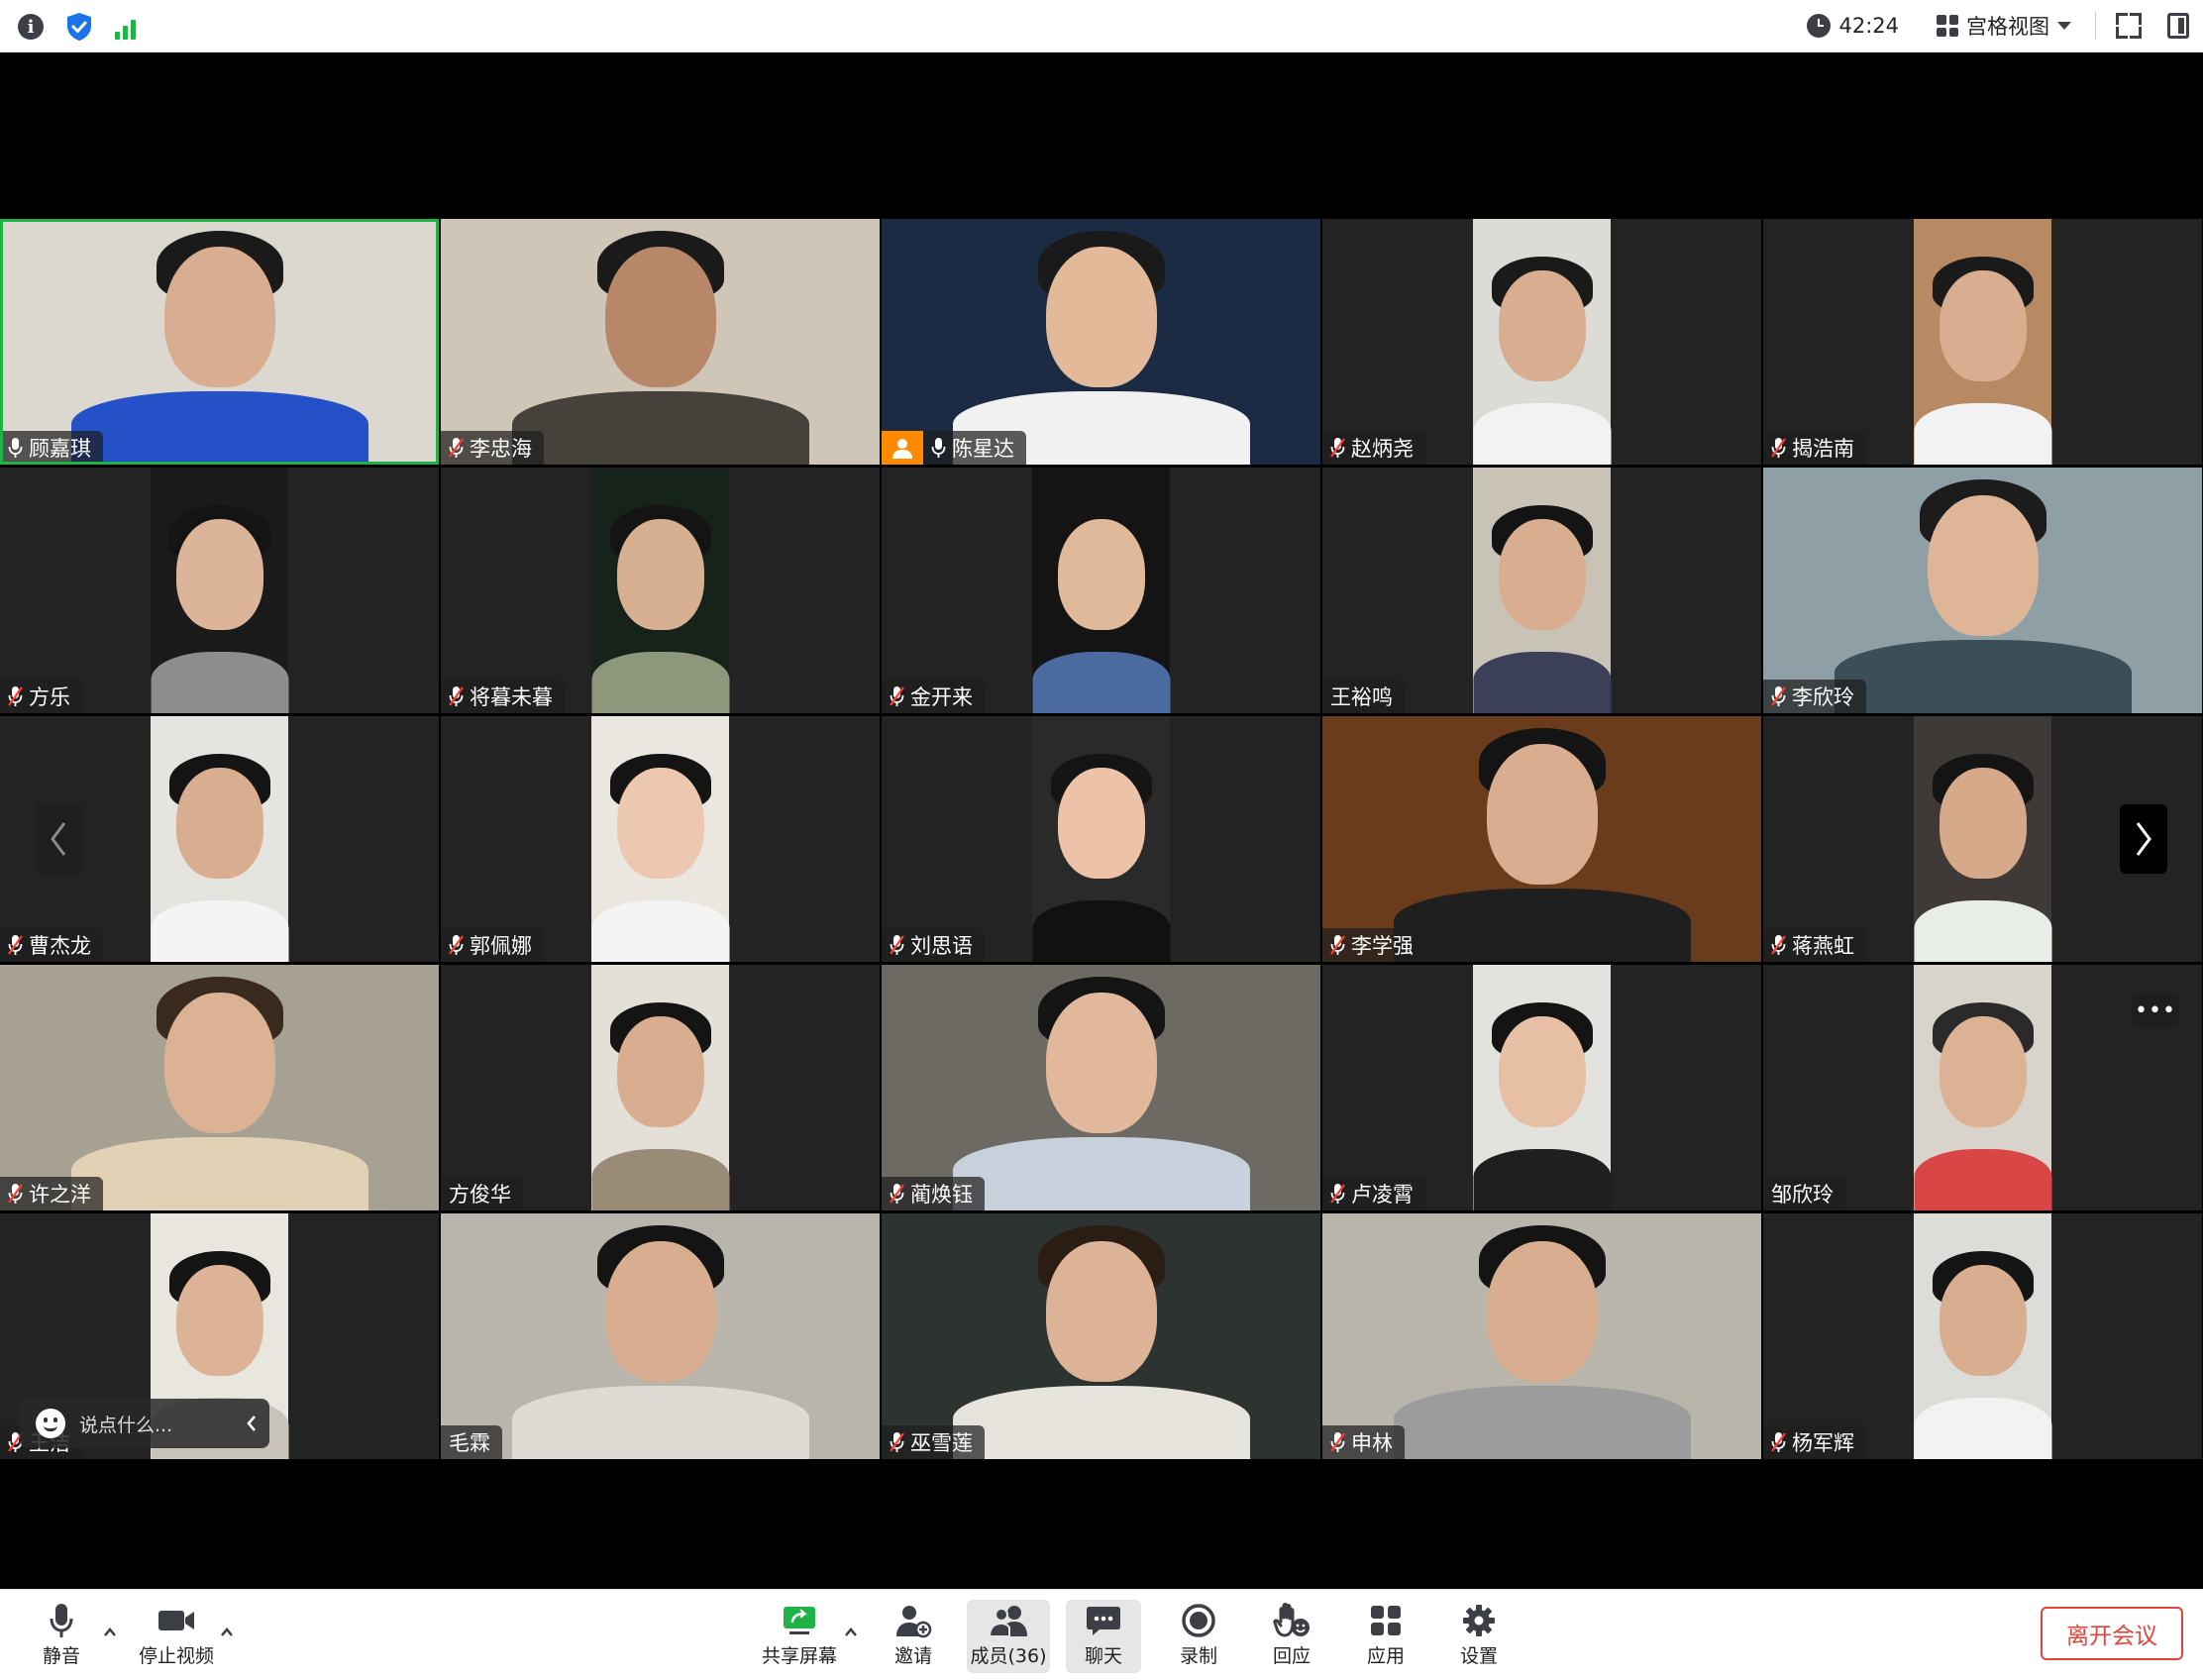 This screenshot has width=2203, height=1680. I want to click on participant-tile: 刘思语, so click(1101, 839).